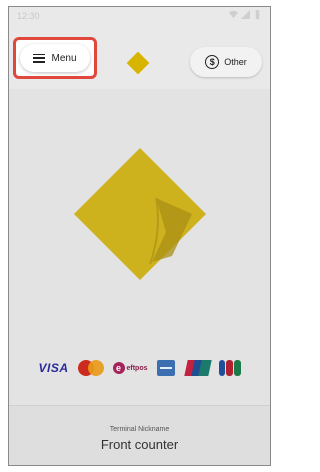 The image size is (320, 472). Describe the element at coordinates (257, 14) in the screenshot. I see `battery-icon` at that location.